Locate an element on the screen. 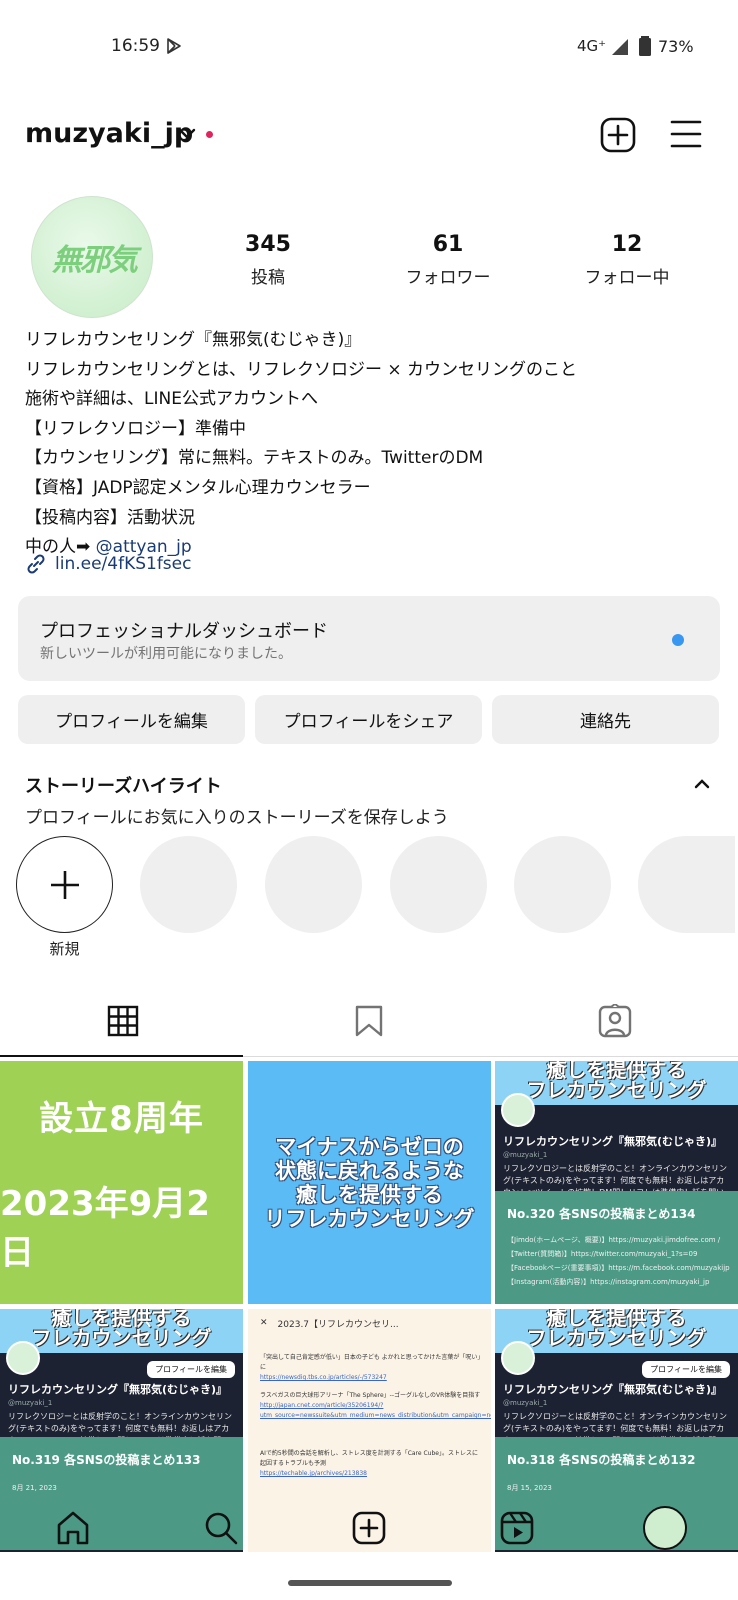  gesture-home-bar is located at coordinates (370, 1583).